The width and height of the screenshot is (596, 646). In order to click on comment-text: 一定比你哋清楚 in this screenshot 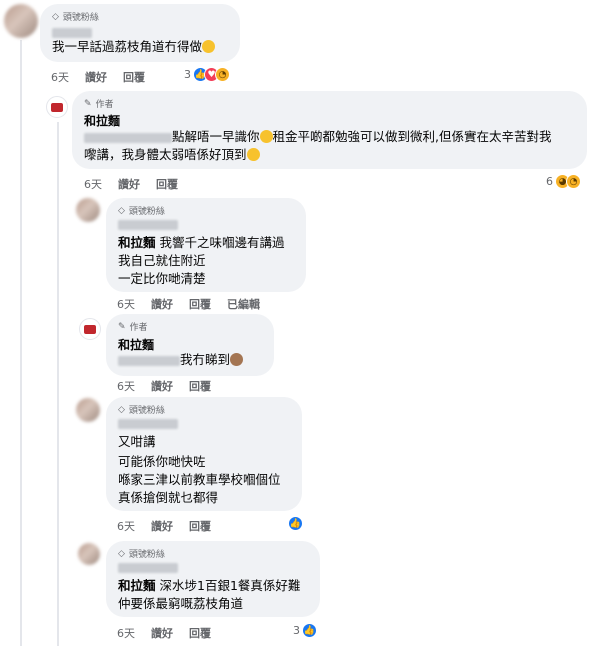, I will do `click(162, 278)`.